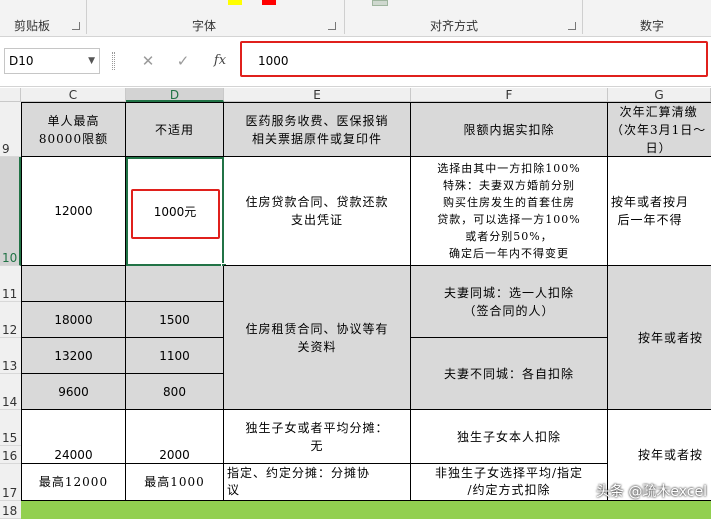  What do you see at coordinates (175, 482) in the screenshot?
I see `cell-d17: 最高1000` at bounding box center [175, 482].